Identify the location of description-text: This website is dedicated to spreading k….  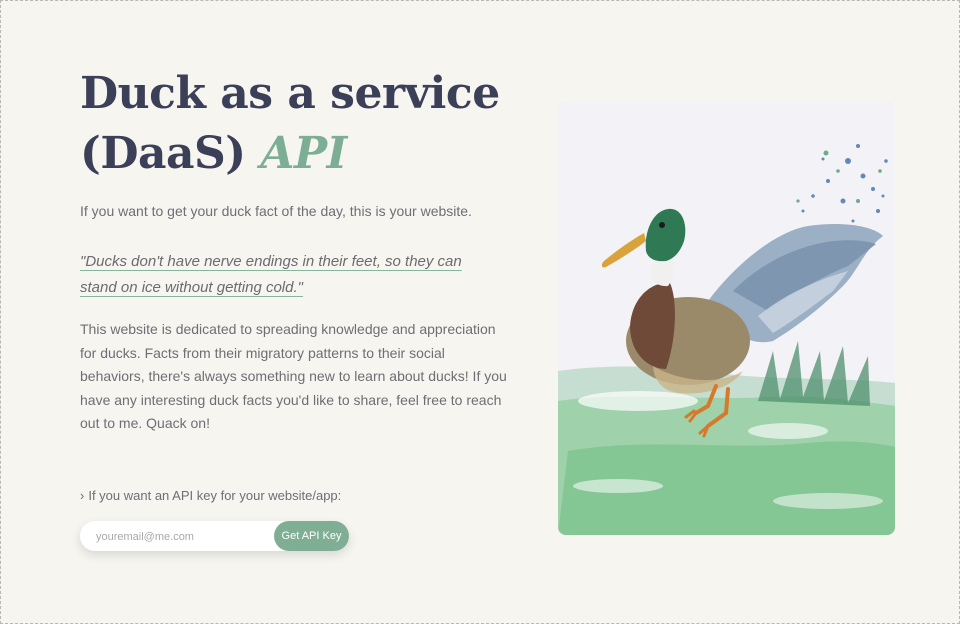
(293, 376).